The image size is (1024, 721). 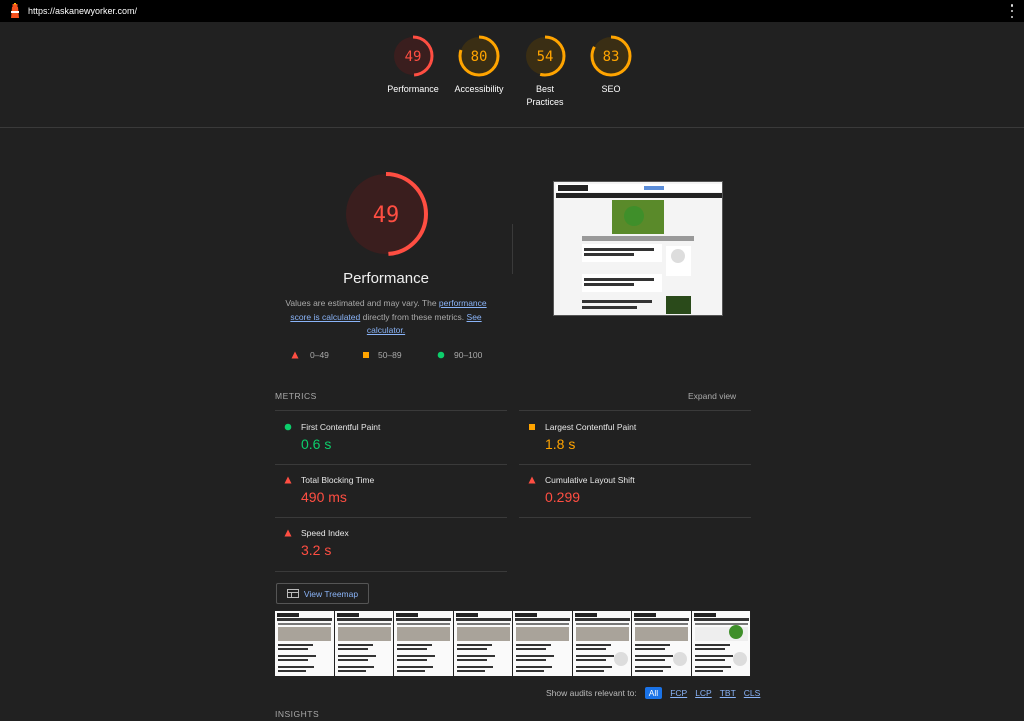 I want to click on performance-gauge-large: 49, so click(x=386, y=214).